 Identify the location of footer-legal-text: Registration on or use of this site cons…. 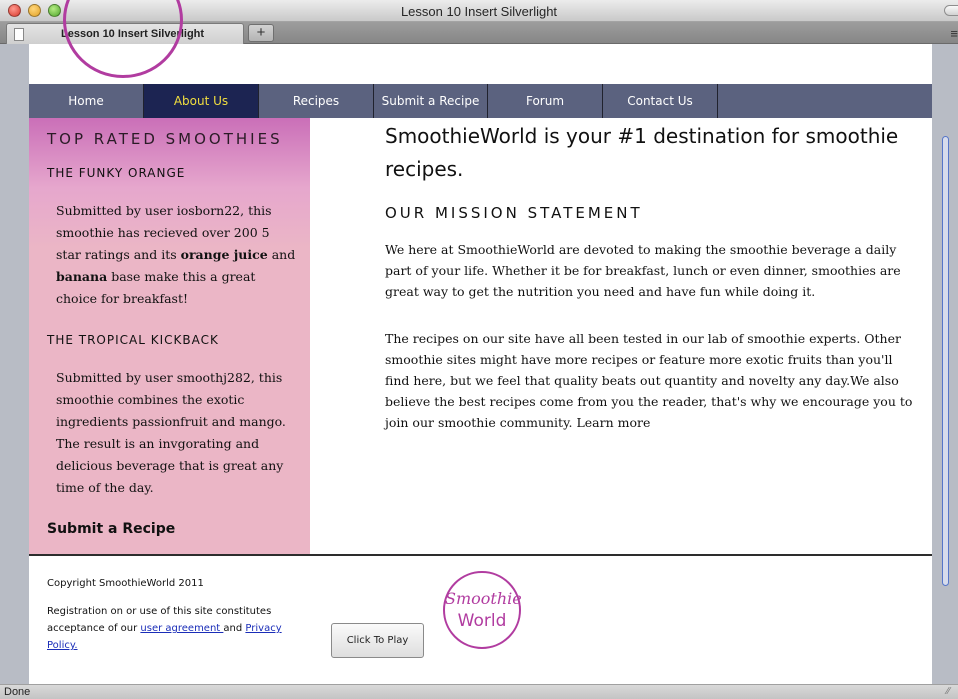
(177, 628).